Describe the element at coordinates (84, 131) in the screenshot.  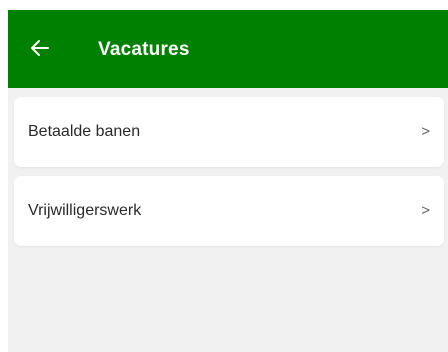
I see `list-item-label: Betaalde banen` at that location.